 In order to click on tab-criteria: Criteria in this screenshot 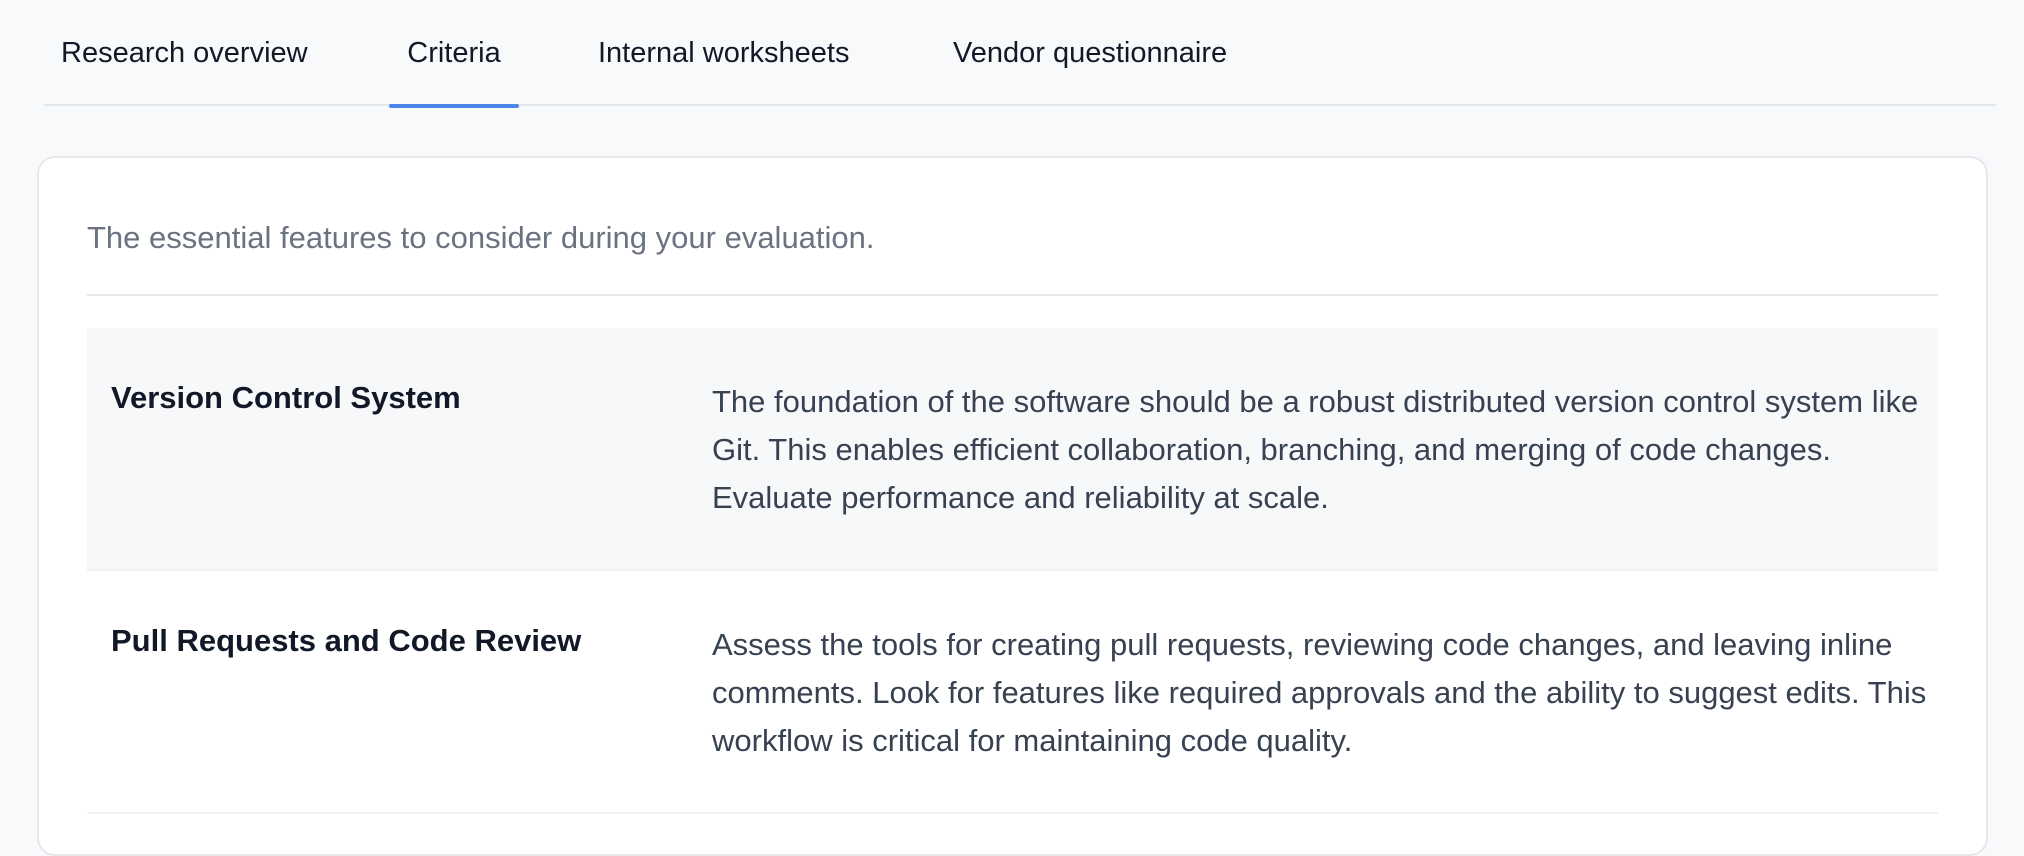, I will do `click(454, 54)`.